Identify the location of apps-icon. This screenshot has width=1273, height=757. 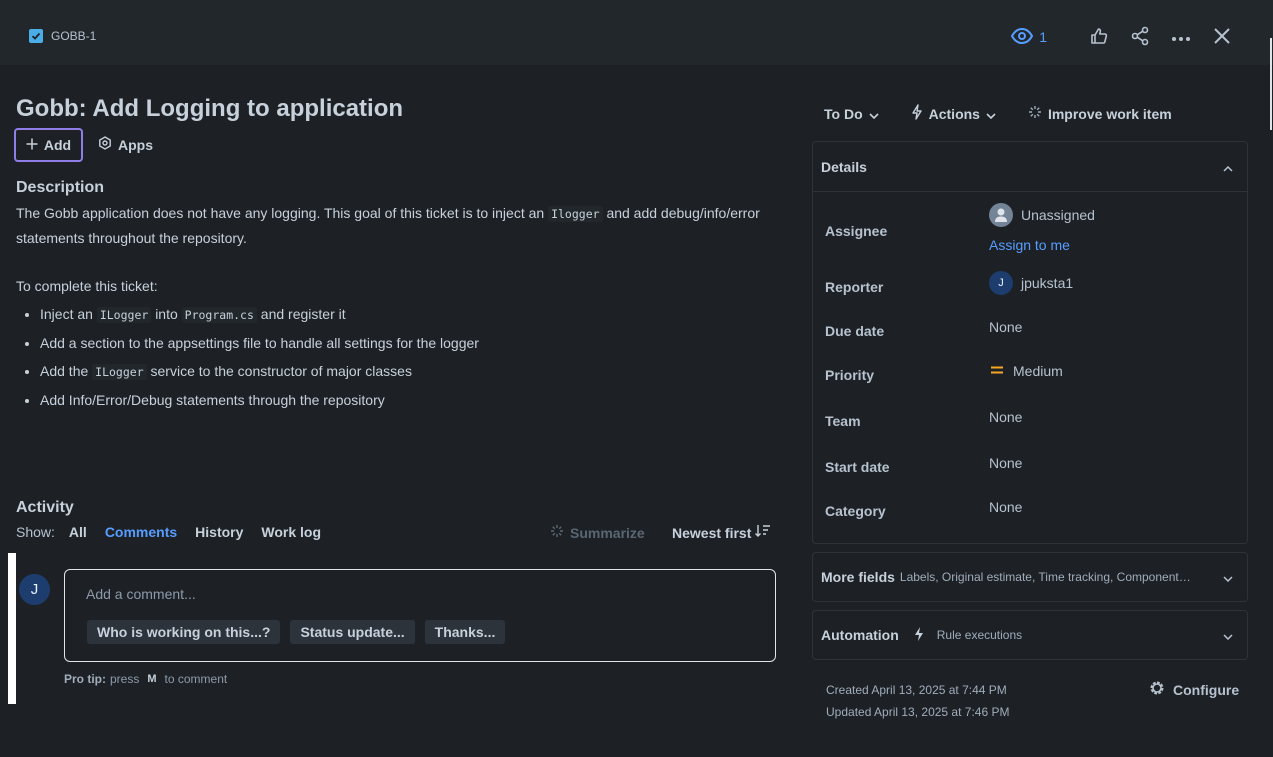
(105, 144).